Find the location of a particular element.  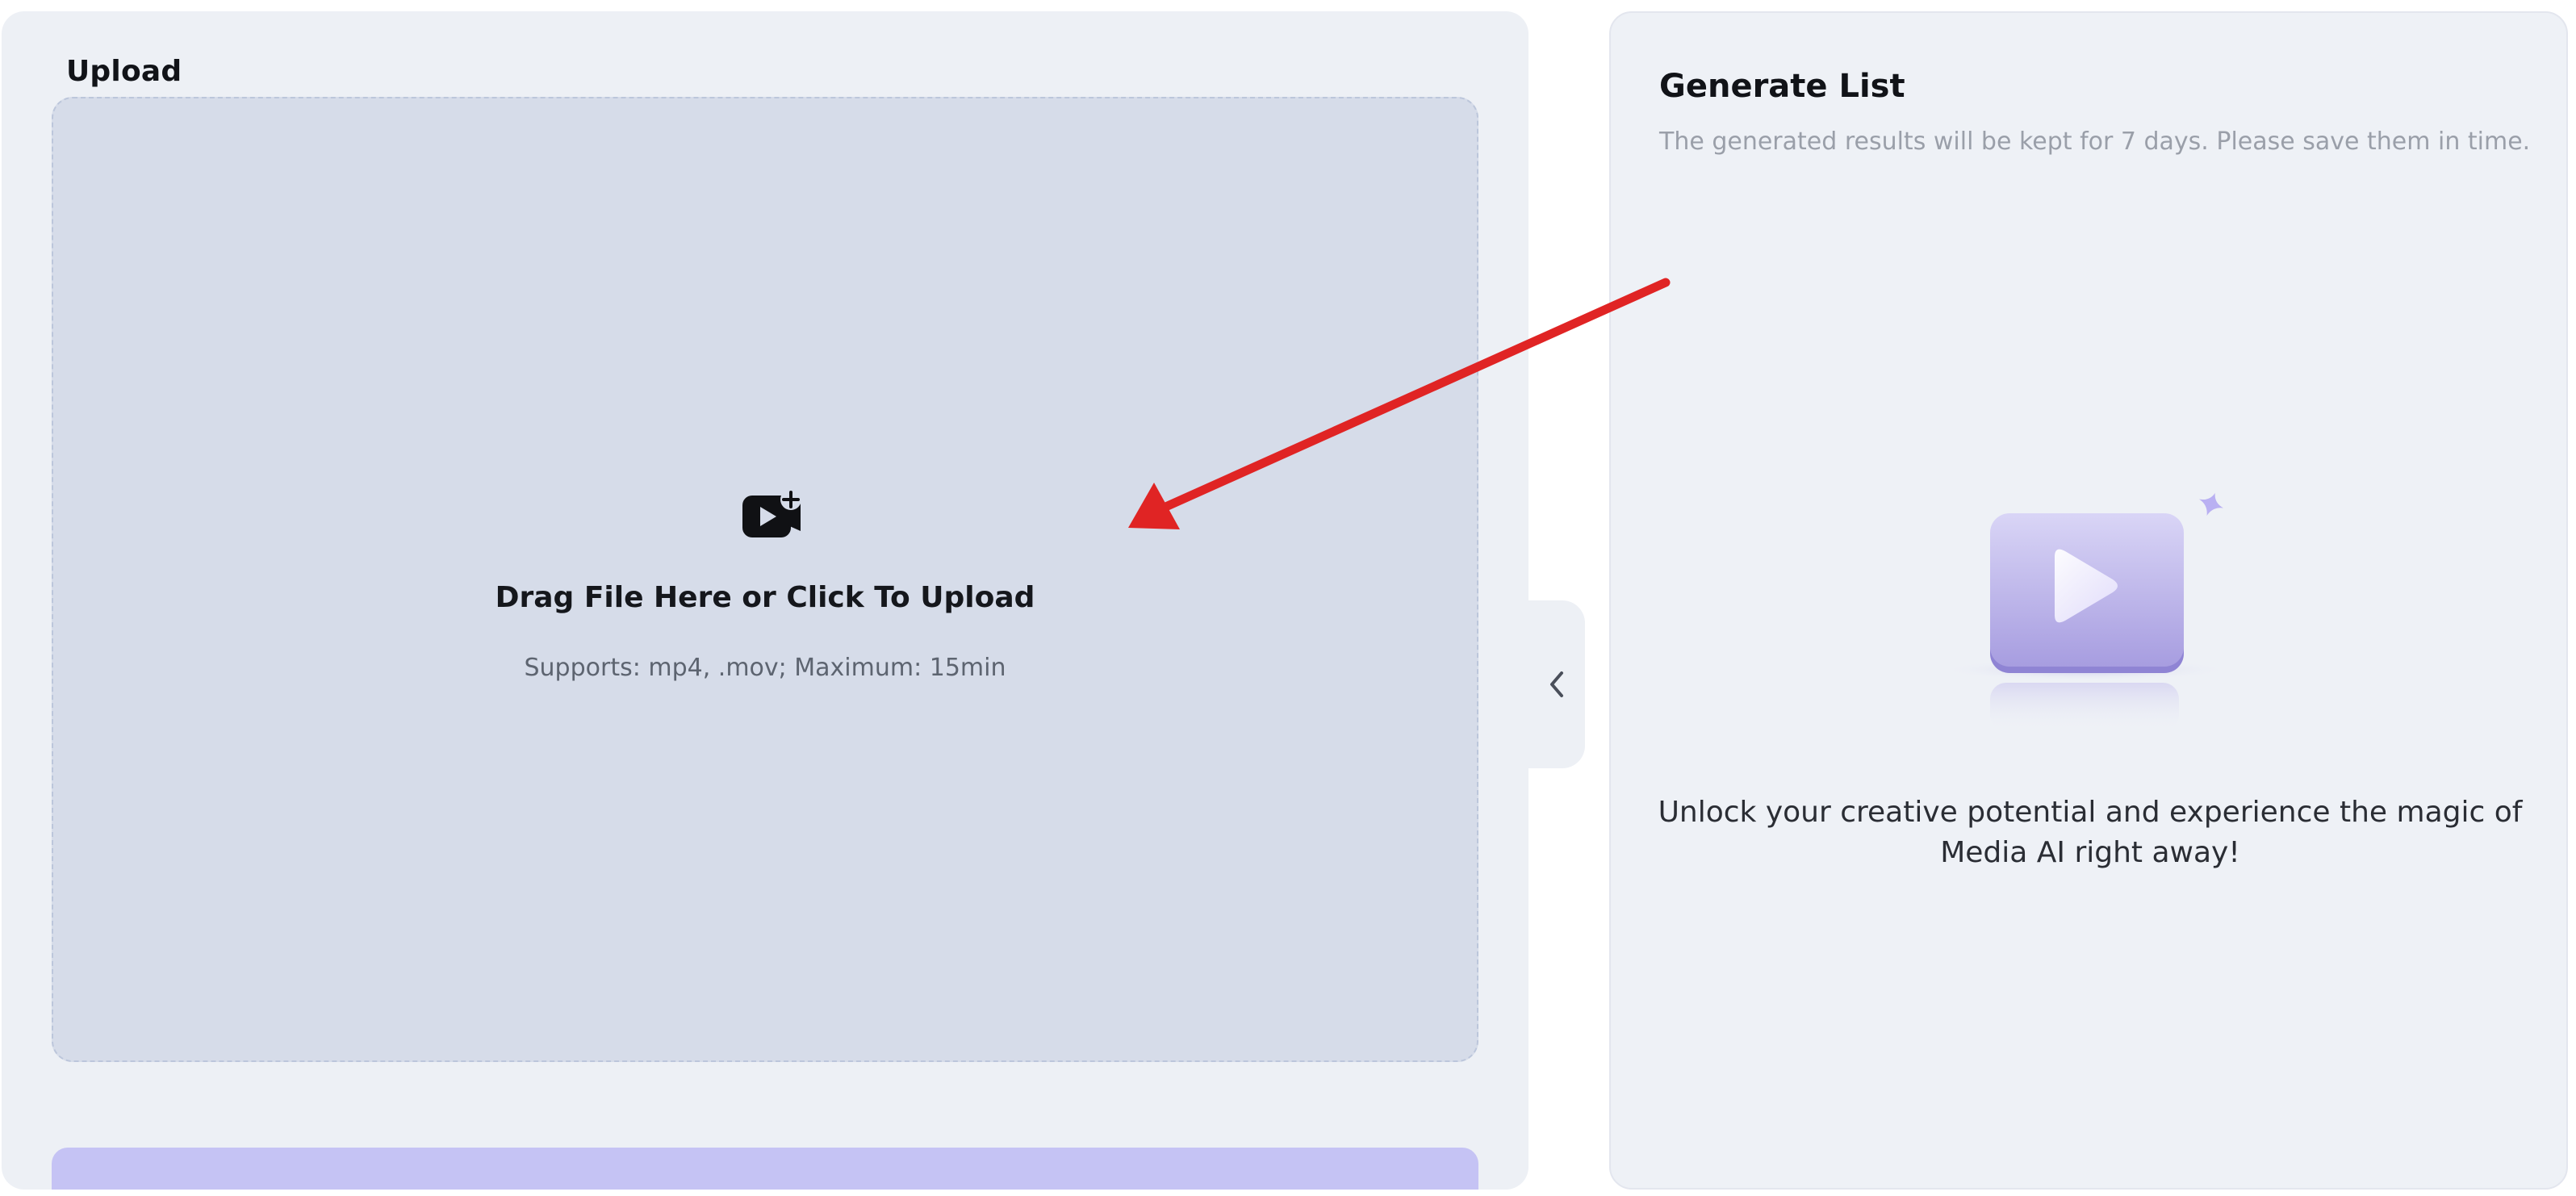

dropzone-title: Drag File Here or Click To Upload is located at coordinates (765, 597).